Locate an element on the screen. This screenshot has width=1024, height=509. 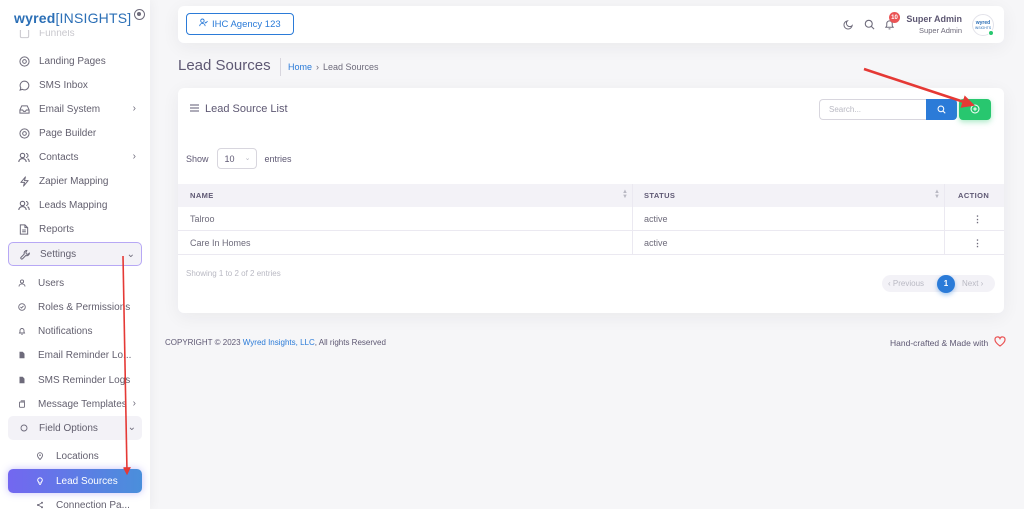
show-label: Show is located at coordinates (197, 158).